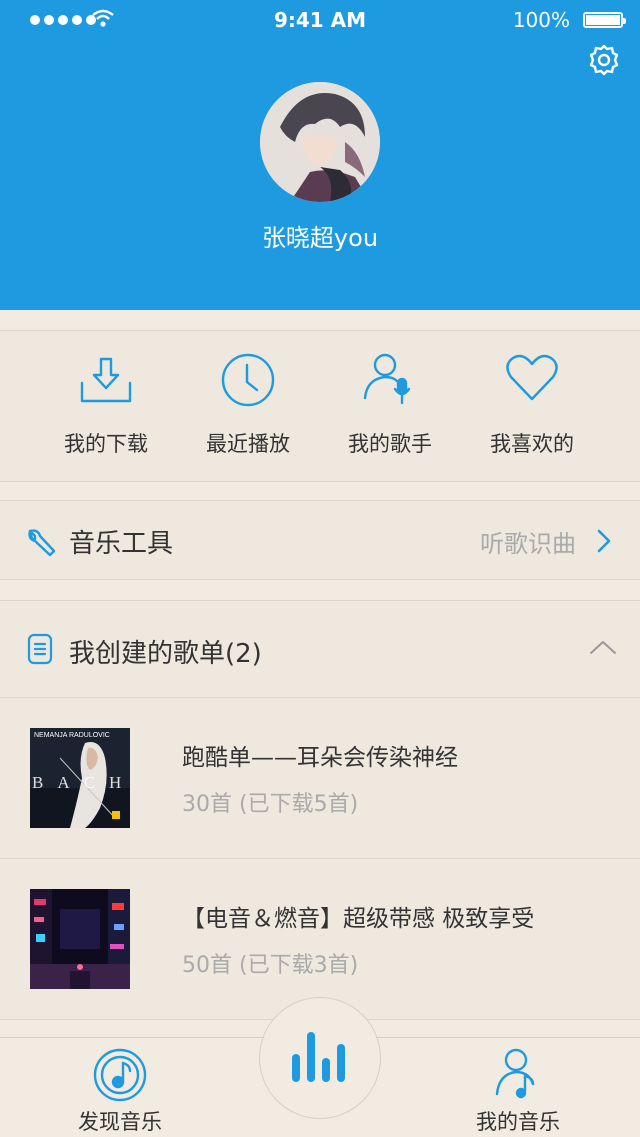 The height and width of the screenshot is (1137, 640). Describe the element at coordinates (72, 735) in the screenshot. I see `cover-title: NEMANJA RADULOVIC` at that location.